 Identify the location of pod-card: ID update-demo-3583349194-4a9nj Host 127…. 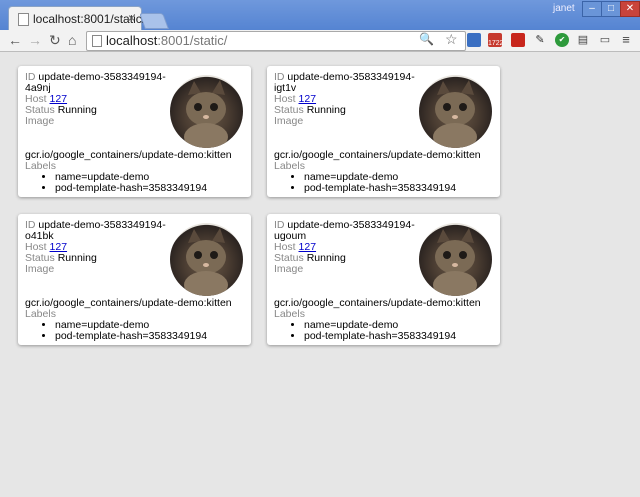
(134, 131).